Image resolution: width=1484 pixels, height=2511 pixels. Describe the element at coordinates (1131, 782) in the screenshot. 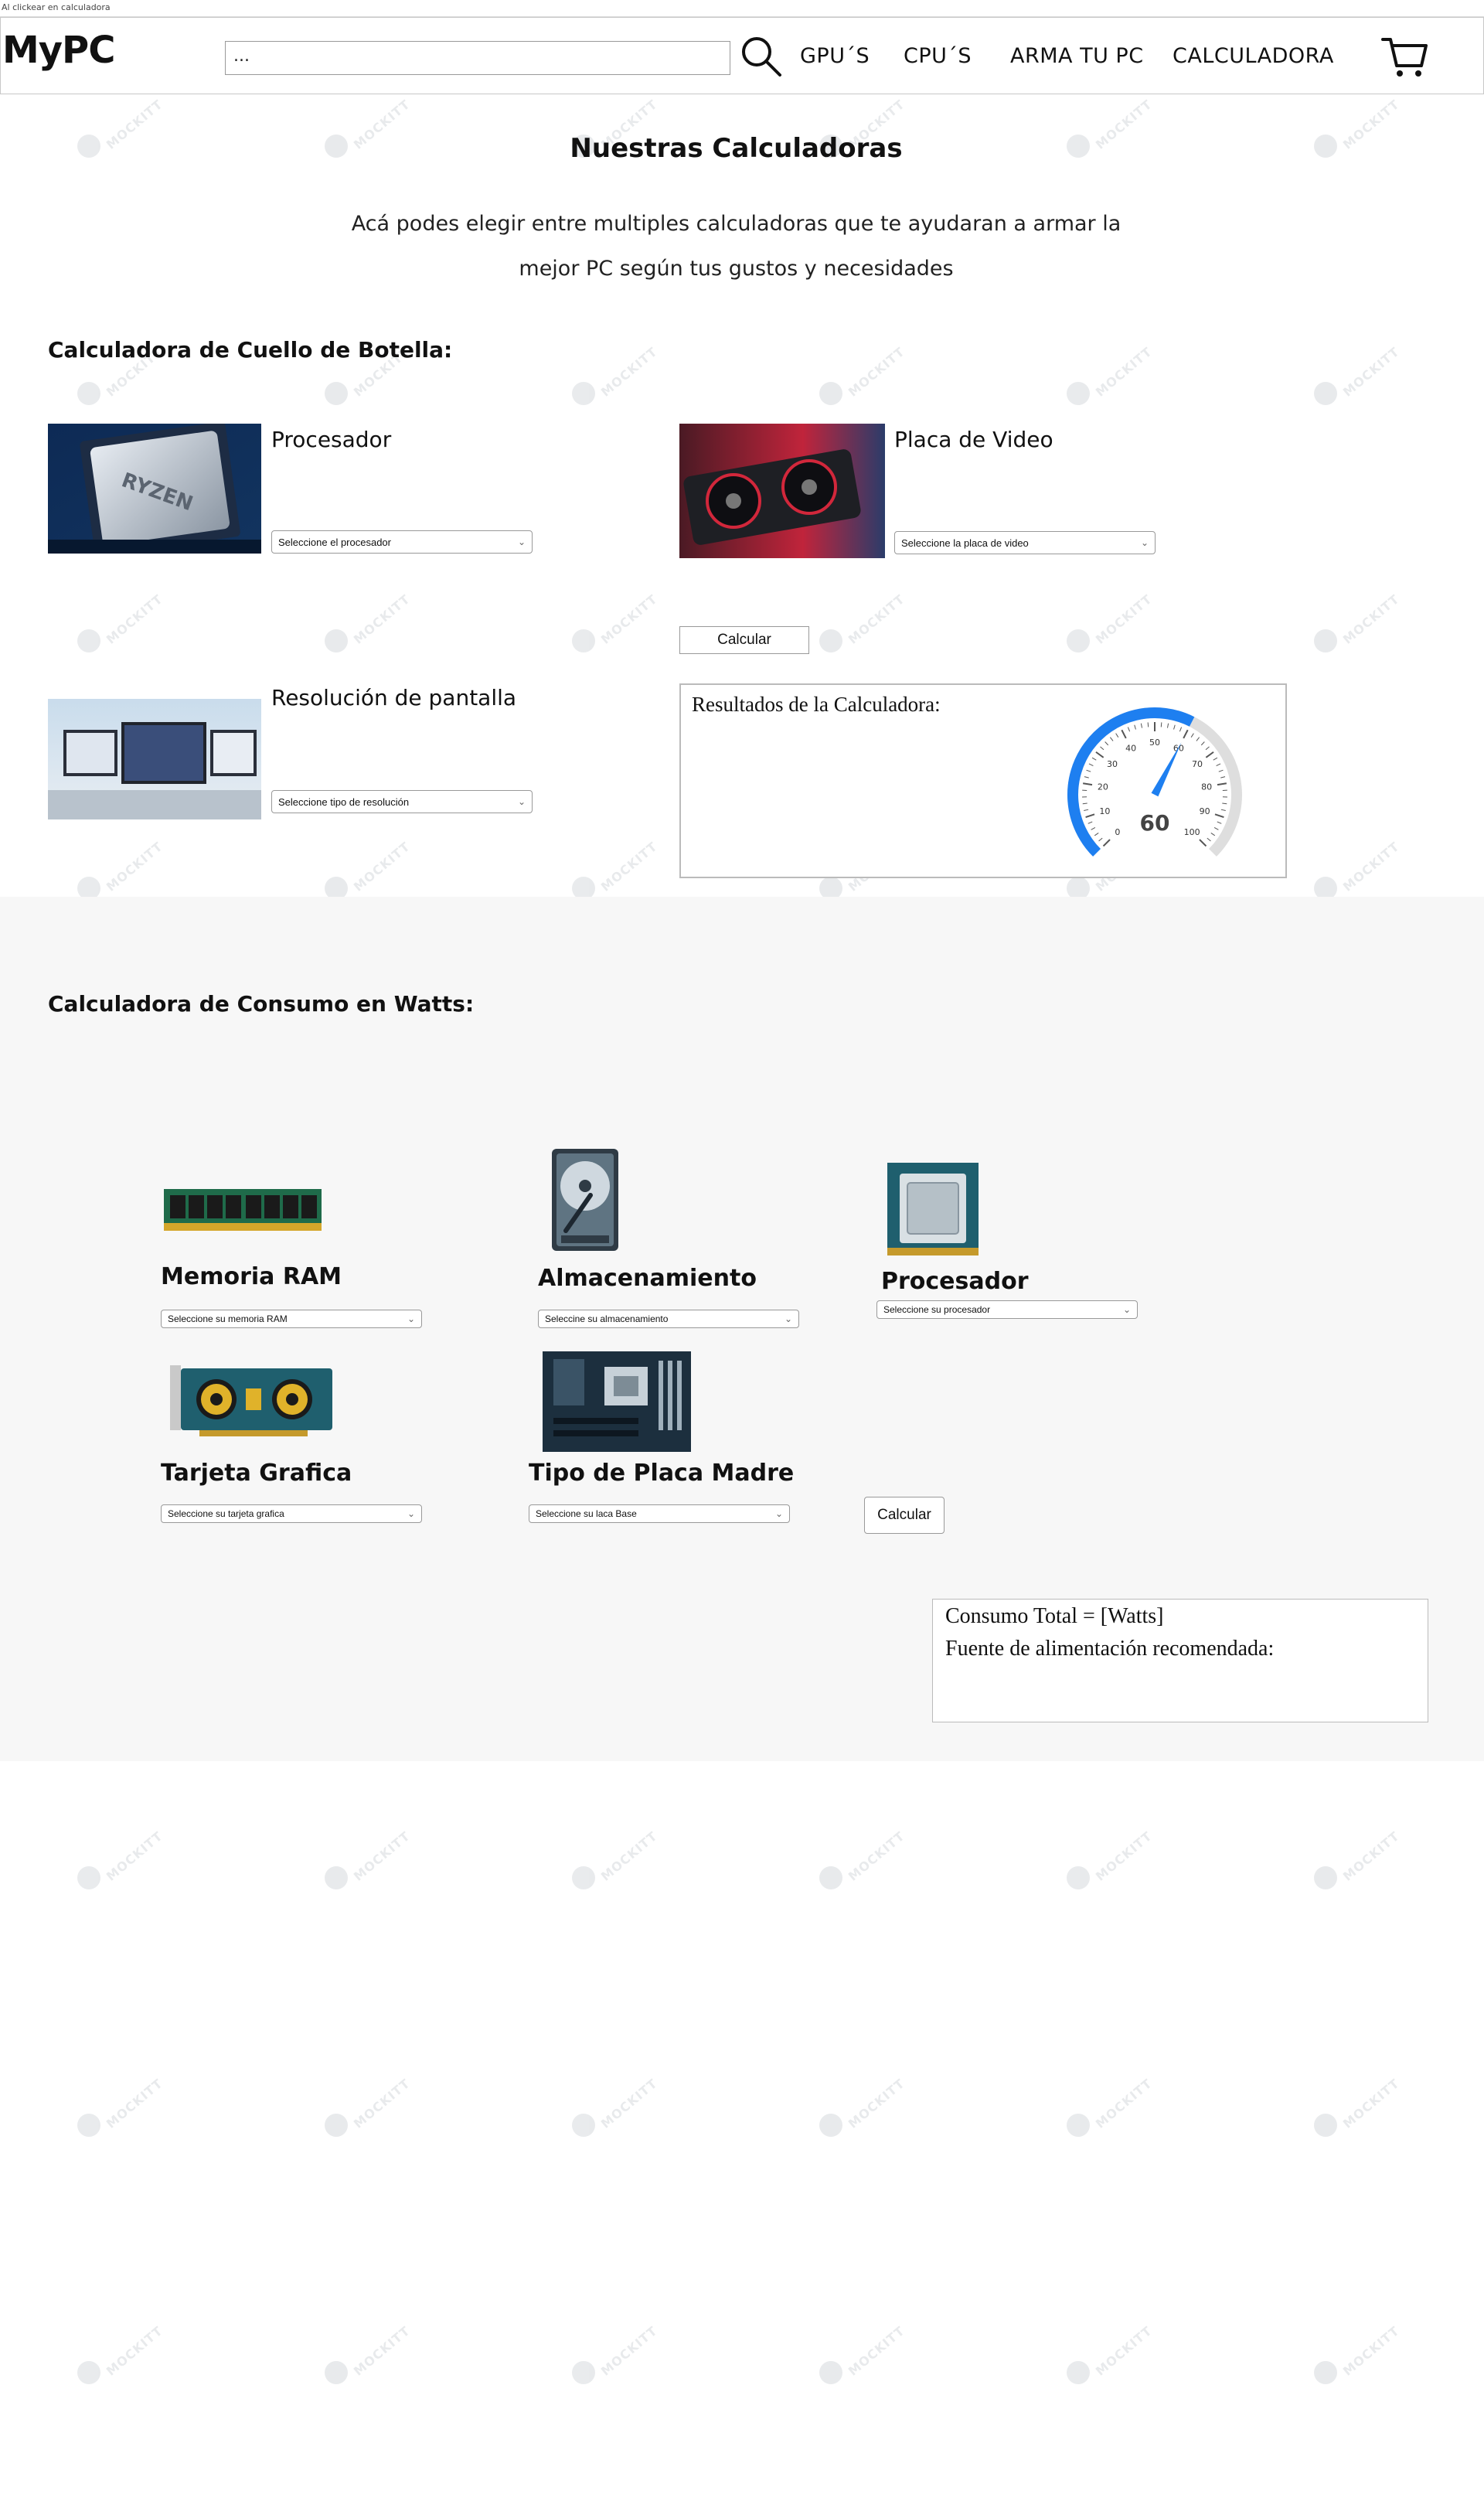

I see `gauge-fill` at that location.